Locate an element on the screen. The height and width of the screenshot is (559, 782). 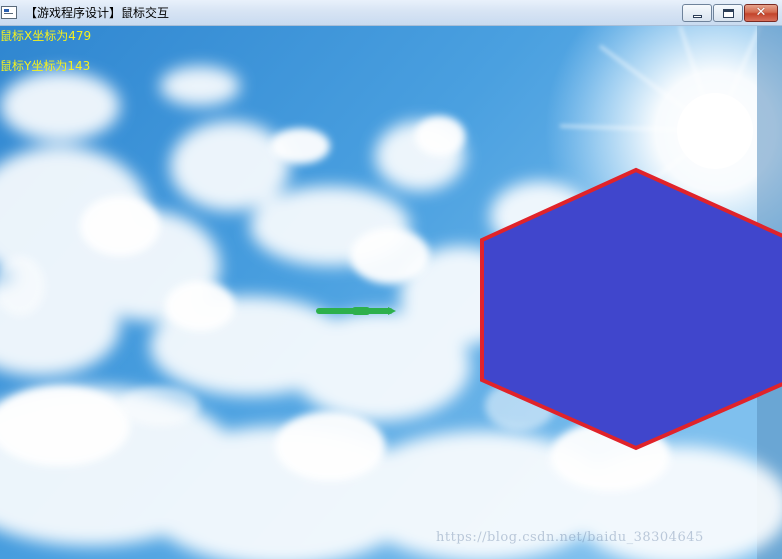
title-bar: 【游戏程序设计】鼠标交互 ✕ is located at coordinates (391, 13).